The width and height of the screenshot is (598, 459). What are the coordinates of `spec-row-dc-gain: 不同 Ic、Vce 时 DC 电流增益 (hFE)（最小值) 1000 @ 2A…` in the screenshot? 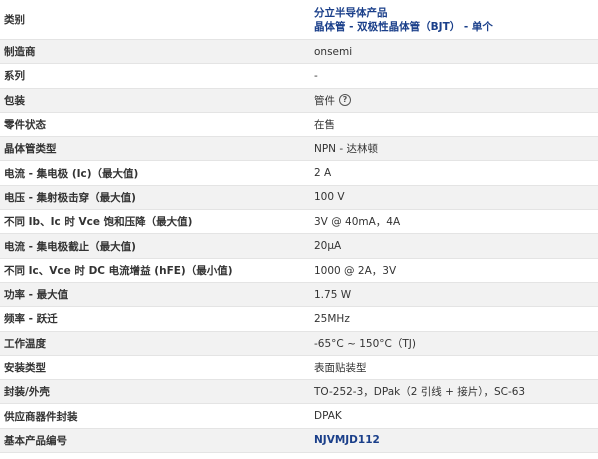 It's located at (299, 271).